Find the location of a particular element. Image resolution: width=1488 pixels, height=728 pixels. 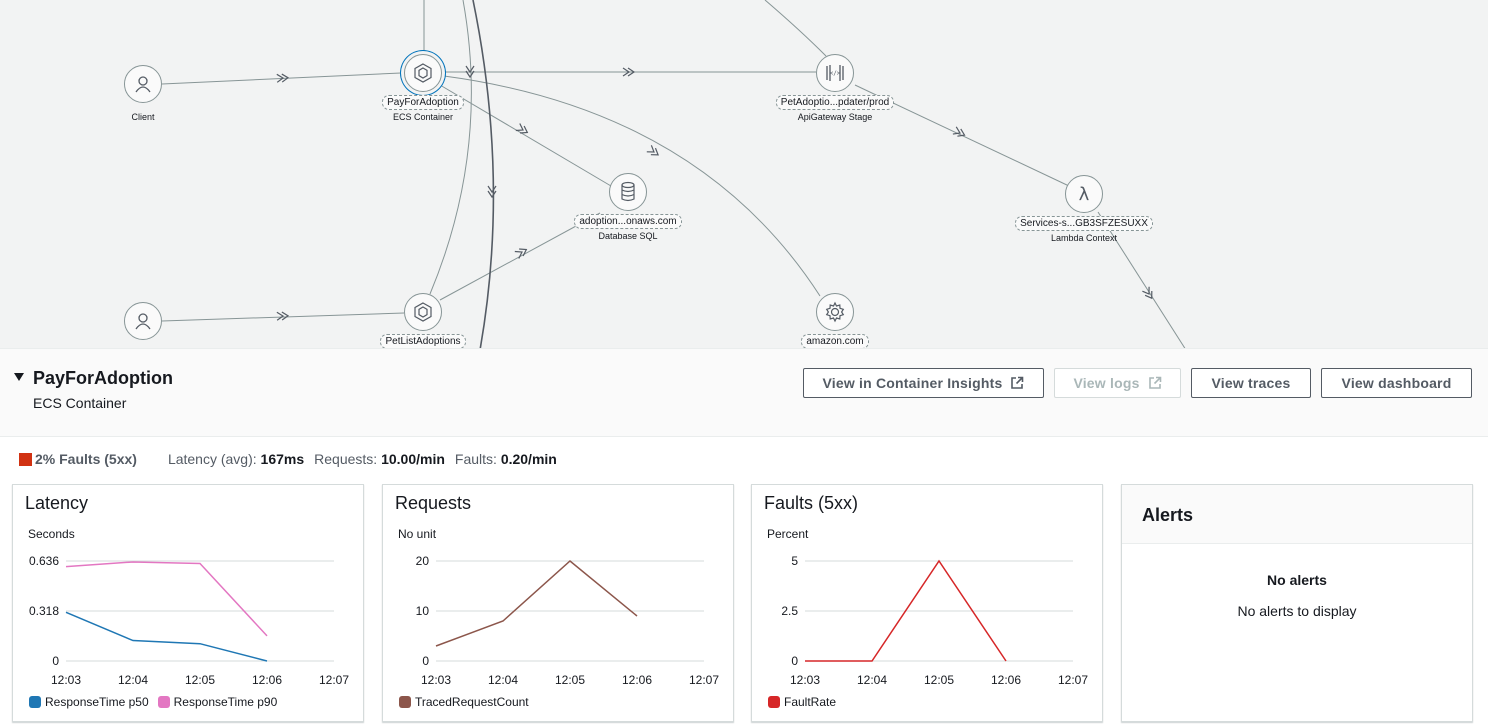

api-gateway-icon: </> is located at coordinates (835, 73).